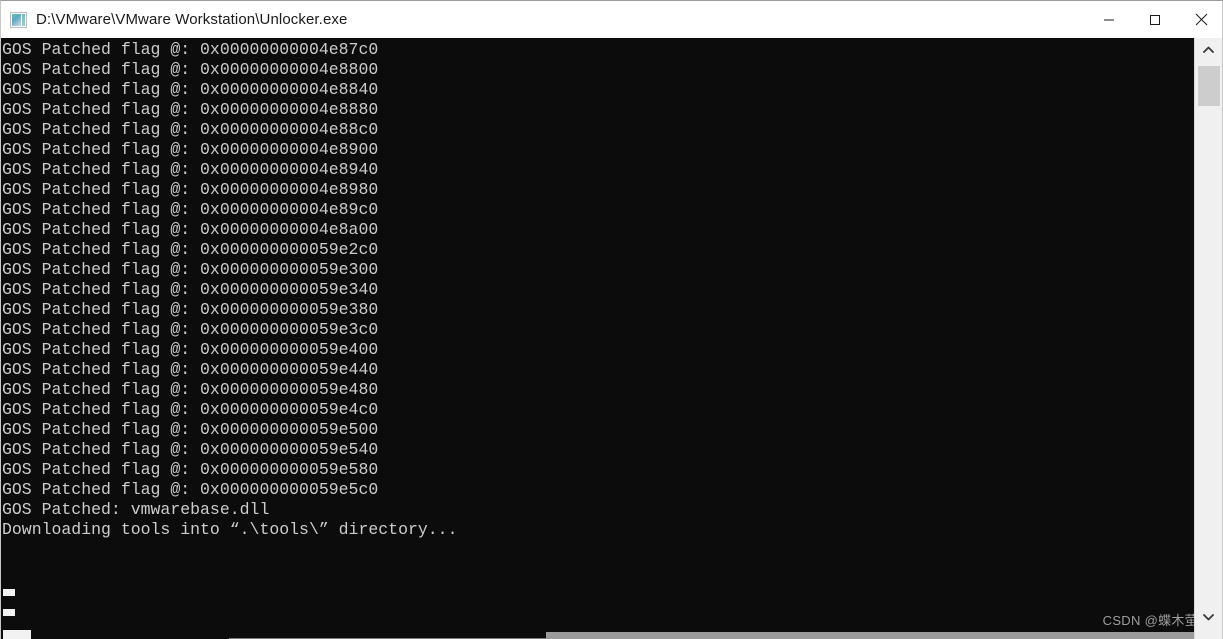 The height and width of the screenshot is (639, 1223). What do you see at coordinates (1209, 86) in the screenshot?
I see `vertical-scrollbar-thumb` at bounding box center [1209, 86].